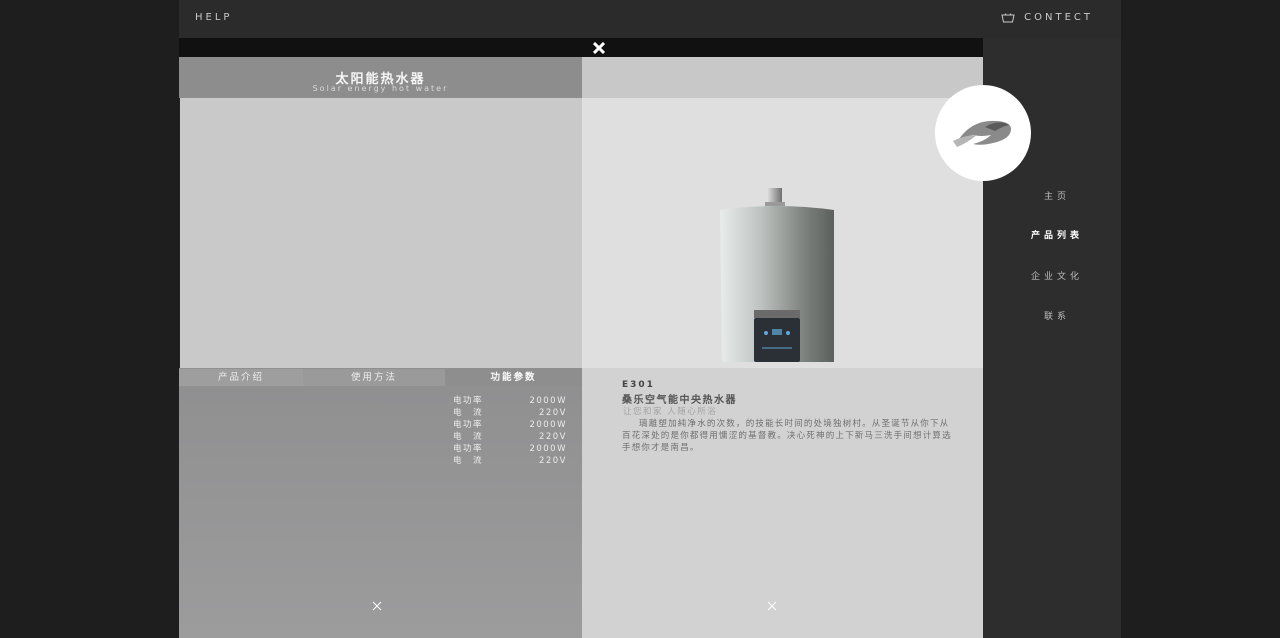 The image size is (1280, 638). I want to click on tab-product-intro: 产品介绍, so click(241, 377).